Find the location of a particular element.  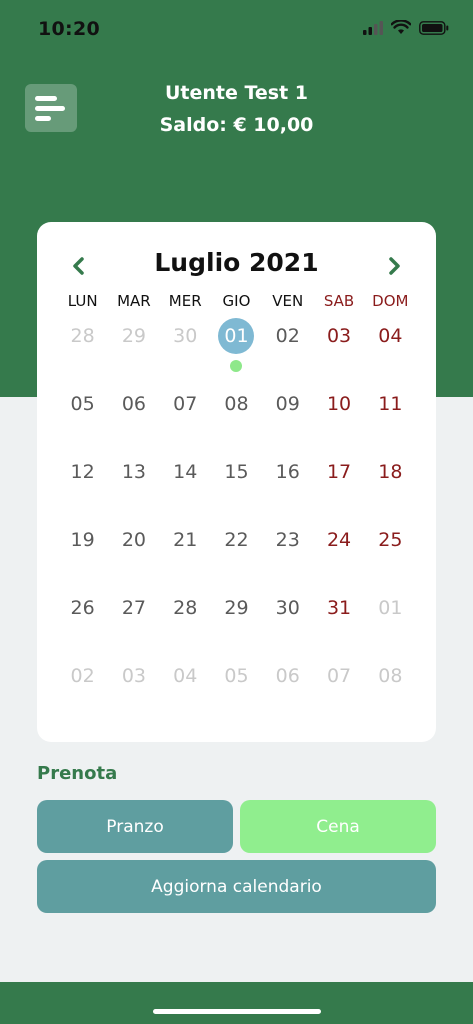

calendar-day: 21 is located at coordinates (185, 540).